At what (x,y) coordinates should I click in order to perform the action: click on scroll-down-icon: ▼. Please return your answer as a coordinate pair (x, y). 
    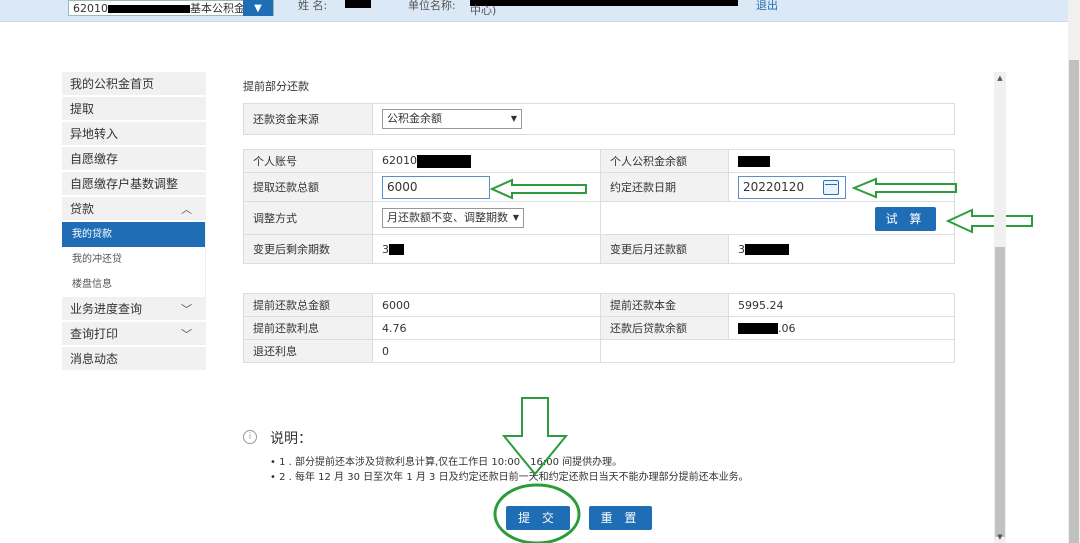
    Looking at the image, I should click on (1000, 537).